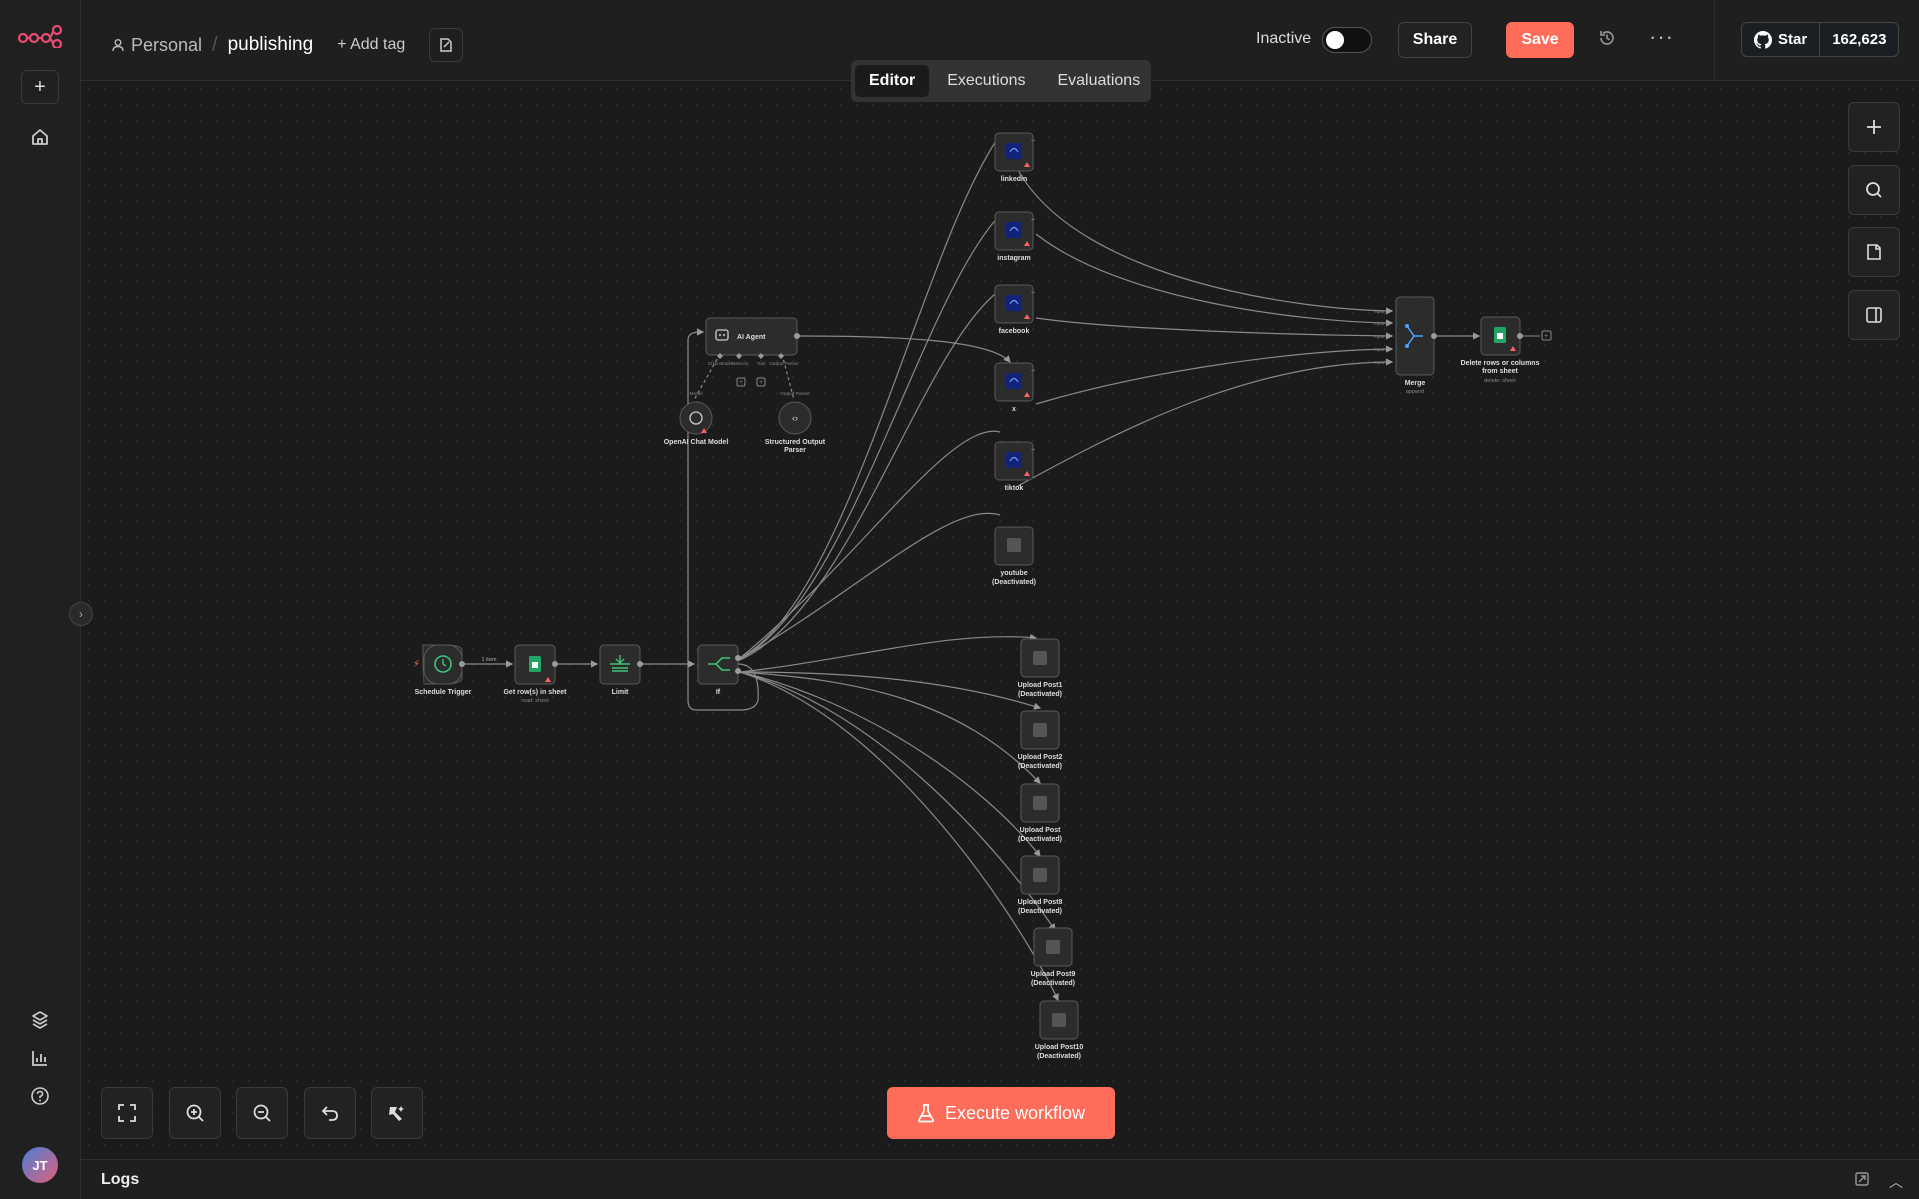 This screenshot has width=1919, height=1199. What do you see at coordinates (1015, 1112) in the screenshot?
I see `execute-workflow-label: Execute workflow` at bounding box center [1015, 1112].